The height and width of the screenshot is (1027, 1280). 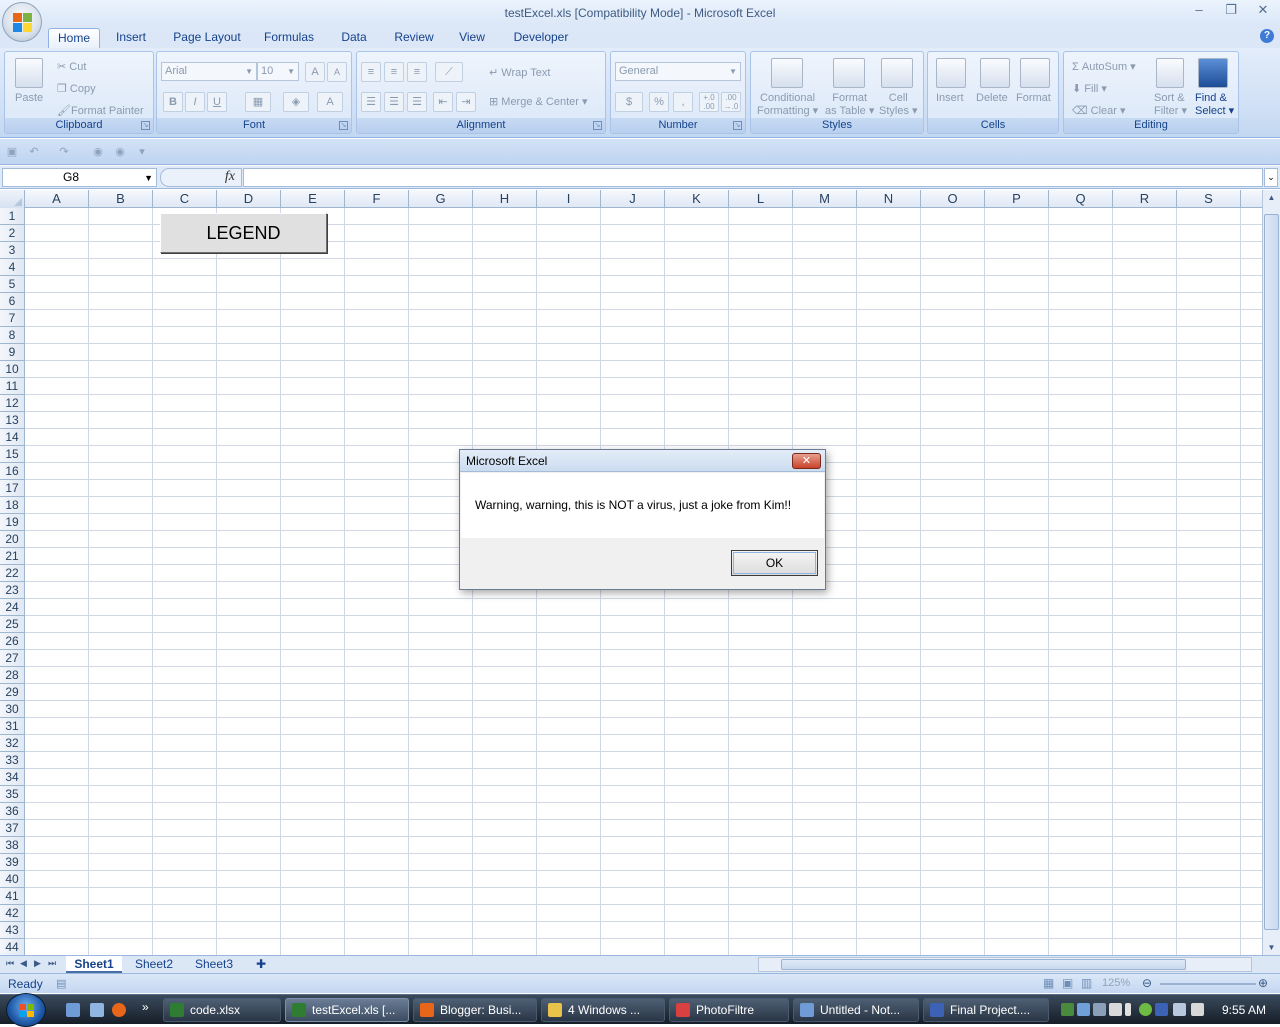 I want to click on tray-network2-icon, so click(x=1179, y=1009).